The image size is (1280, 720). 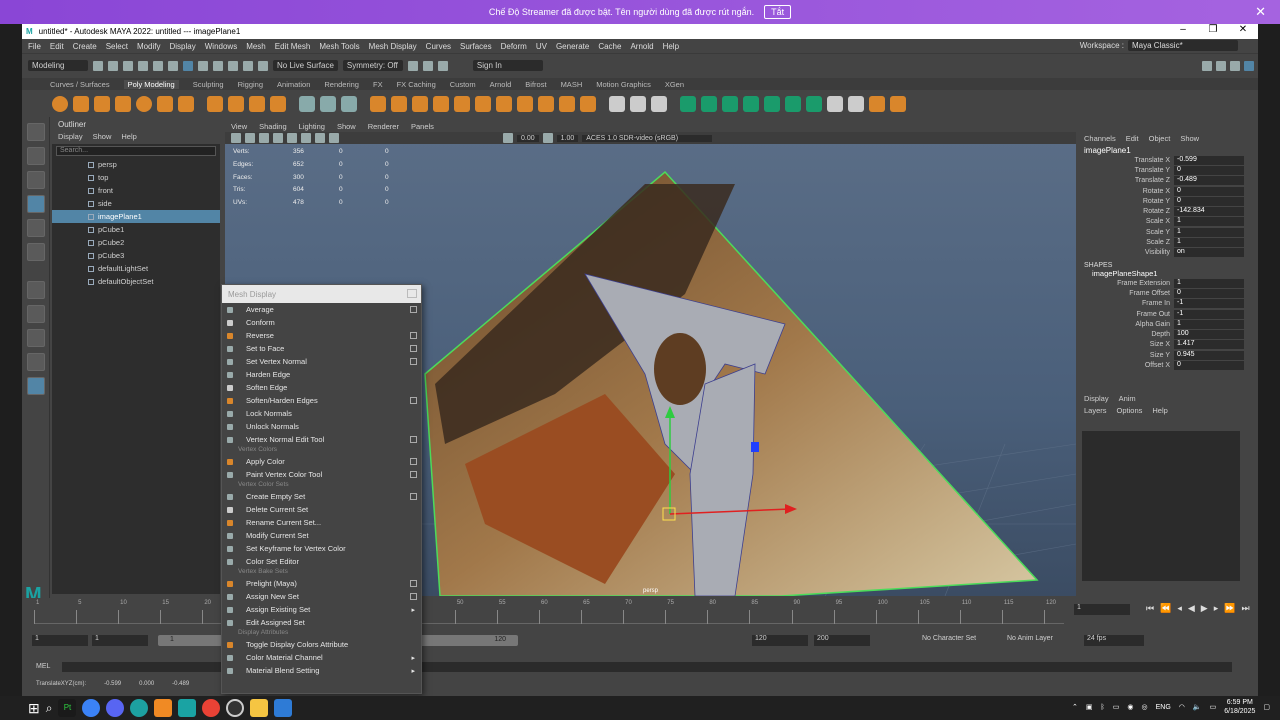 What do you see at coordinates (1161, 345) in the screenshot?
I see `channel-row: Size X 1.417` at bounding box center [1161, 345].